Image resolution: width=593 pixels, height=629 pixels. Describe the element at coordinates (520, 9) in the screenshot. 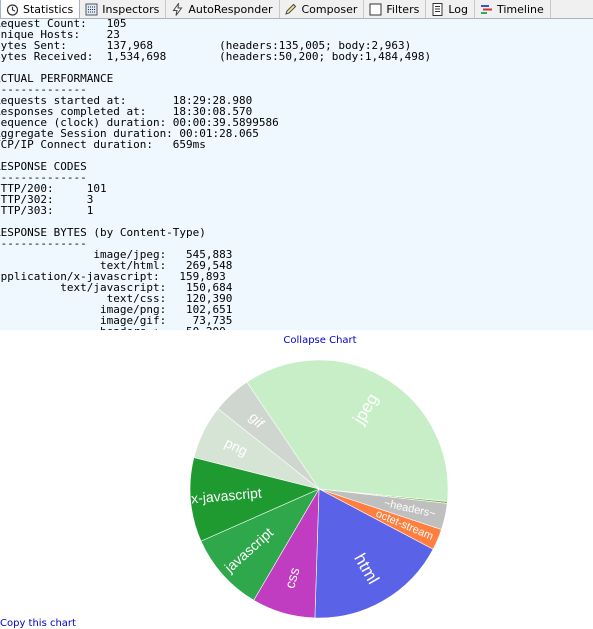

I see `tab-label: Timeline` at that location.